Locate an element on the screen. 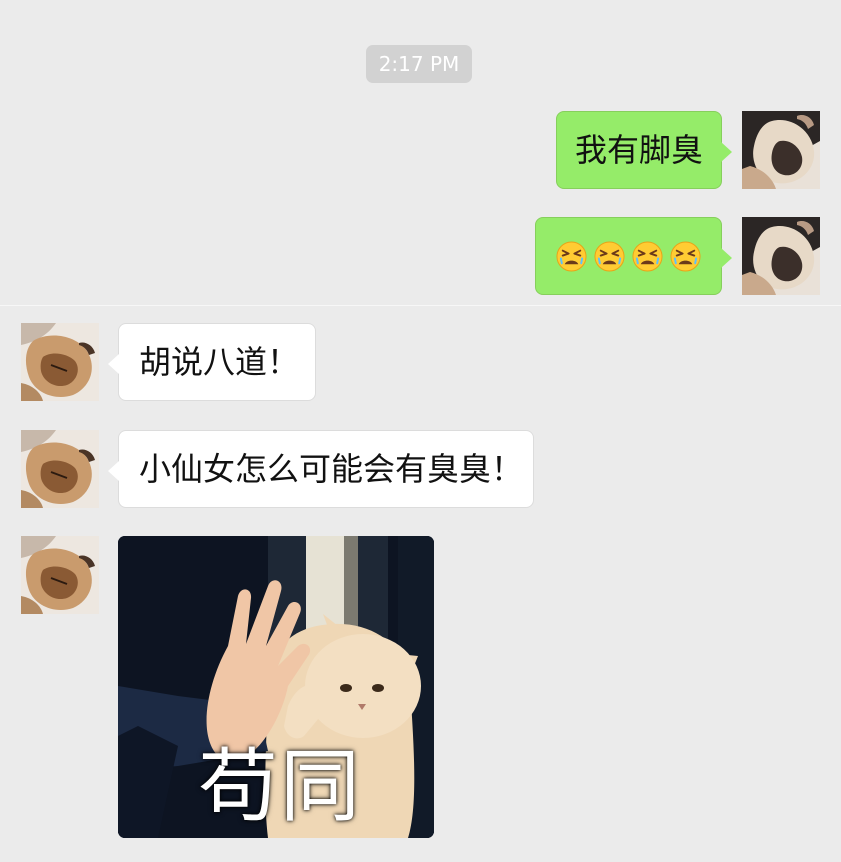  sticker-message: 苟同 is located at coordinates (276, 687).